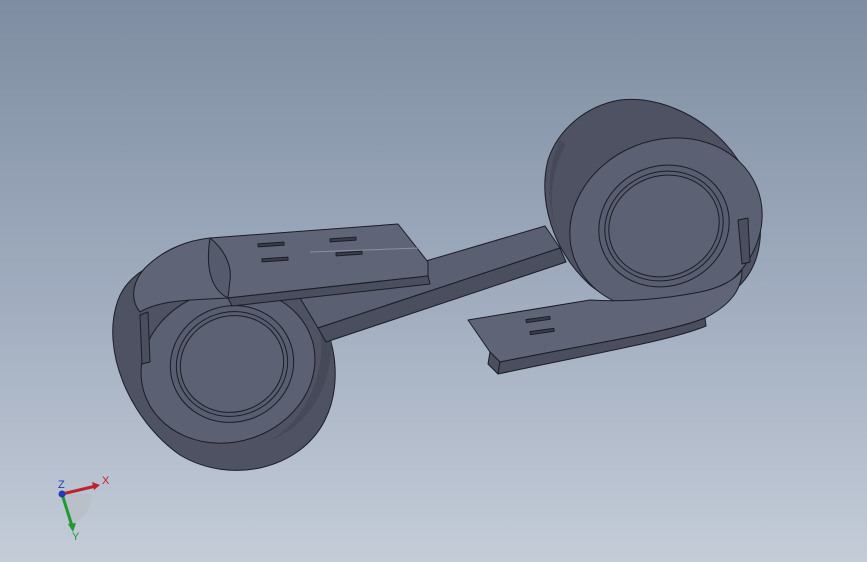 This screenshot has width=867, height=562. Describe the element at coordinates (81, 506) in the screenshot. I see `orientation-triad: X Y Z` at that location.